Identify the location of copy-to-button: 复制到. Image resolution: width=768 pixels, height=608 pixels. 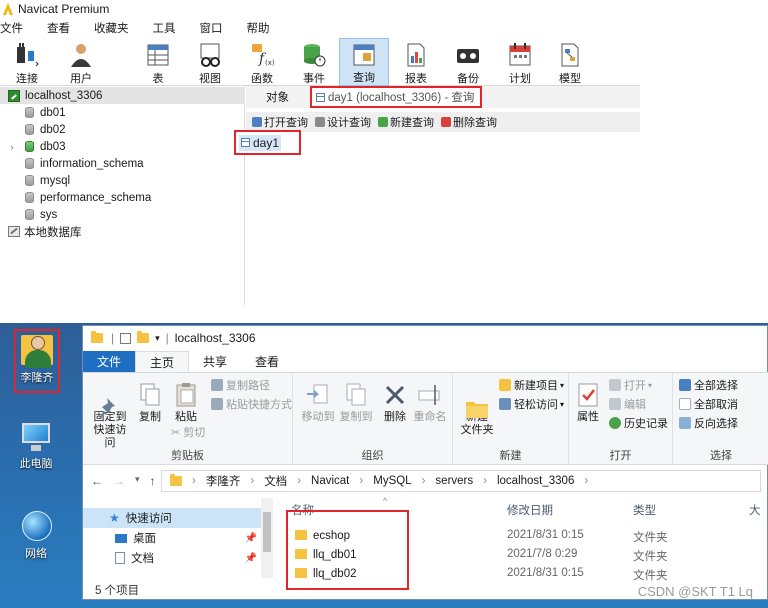
(356, 402).